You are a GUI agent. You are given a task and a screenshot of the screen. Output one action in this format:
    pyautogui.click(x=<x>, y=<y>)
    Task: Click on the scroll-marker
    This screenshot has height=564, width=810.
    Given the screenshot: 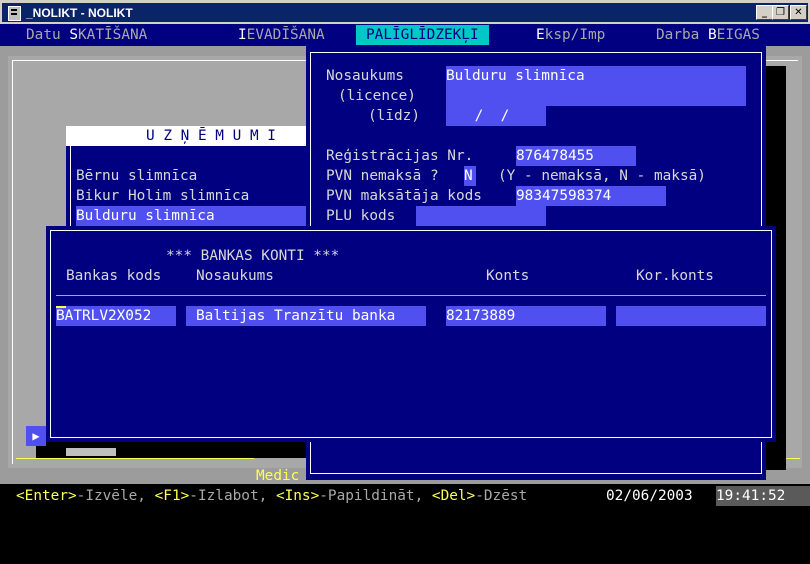 What is the action you would take?
    pyautogui.click(x=91, y=452)
    